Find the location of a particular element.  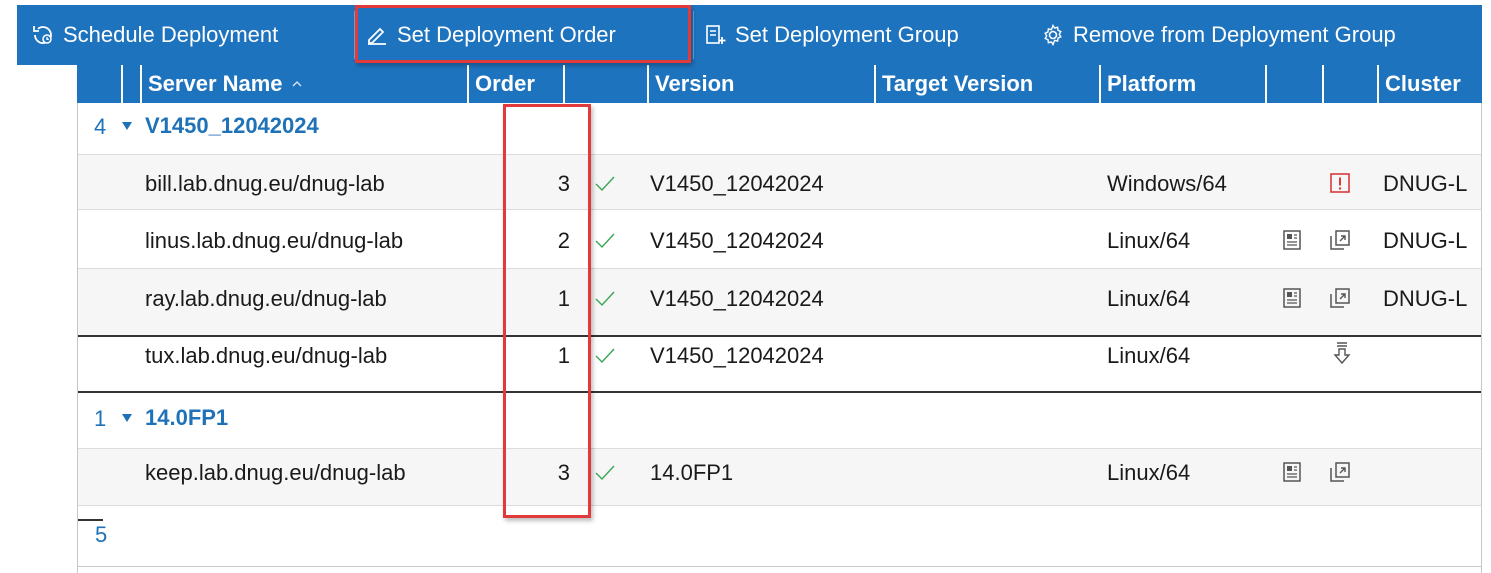

remove-from-deployment-group-button: Remove from Deployment Group is located at coordinates (1218, 35).